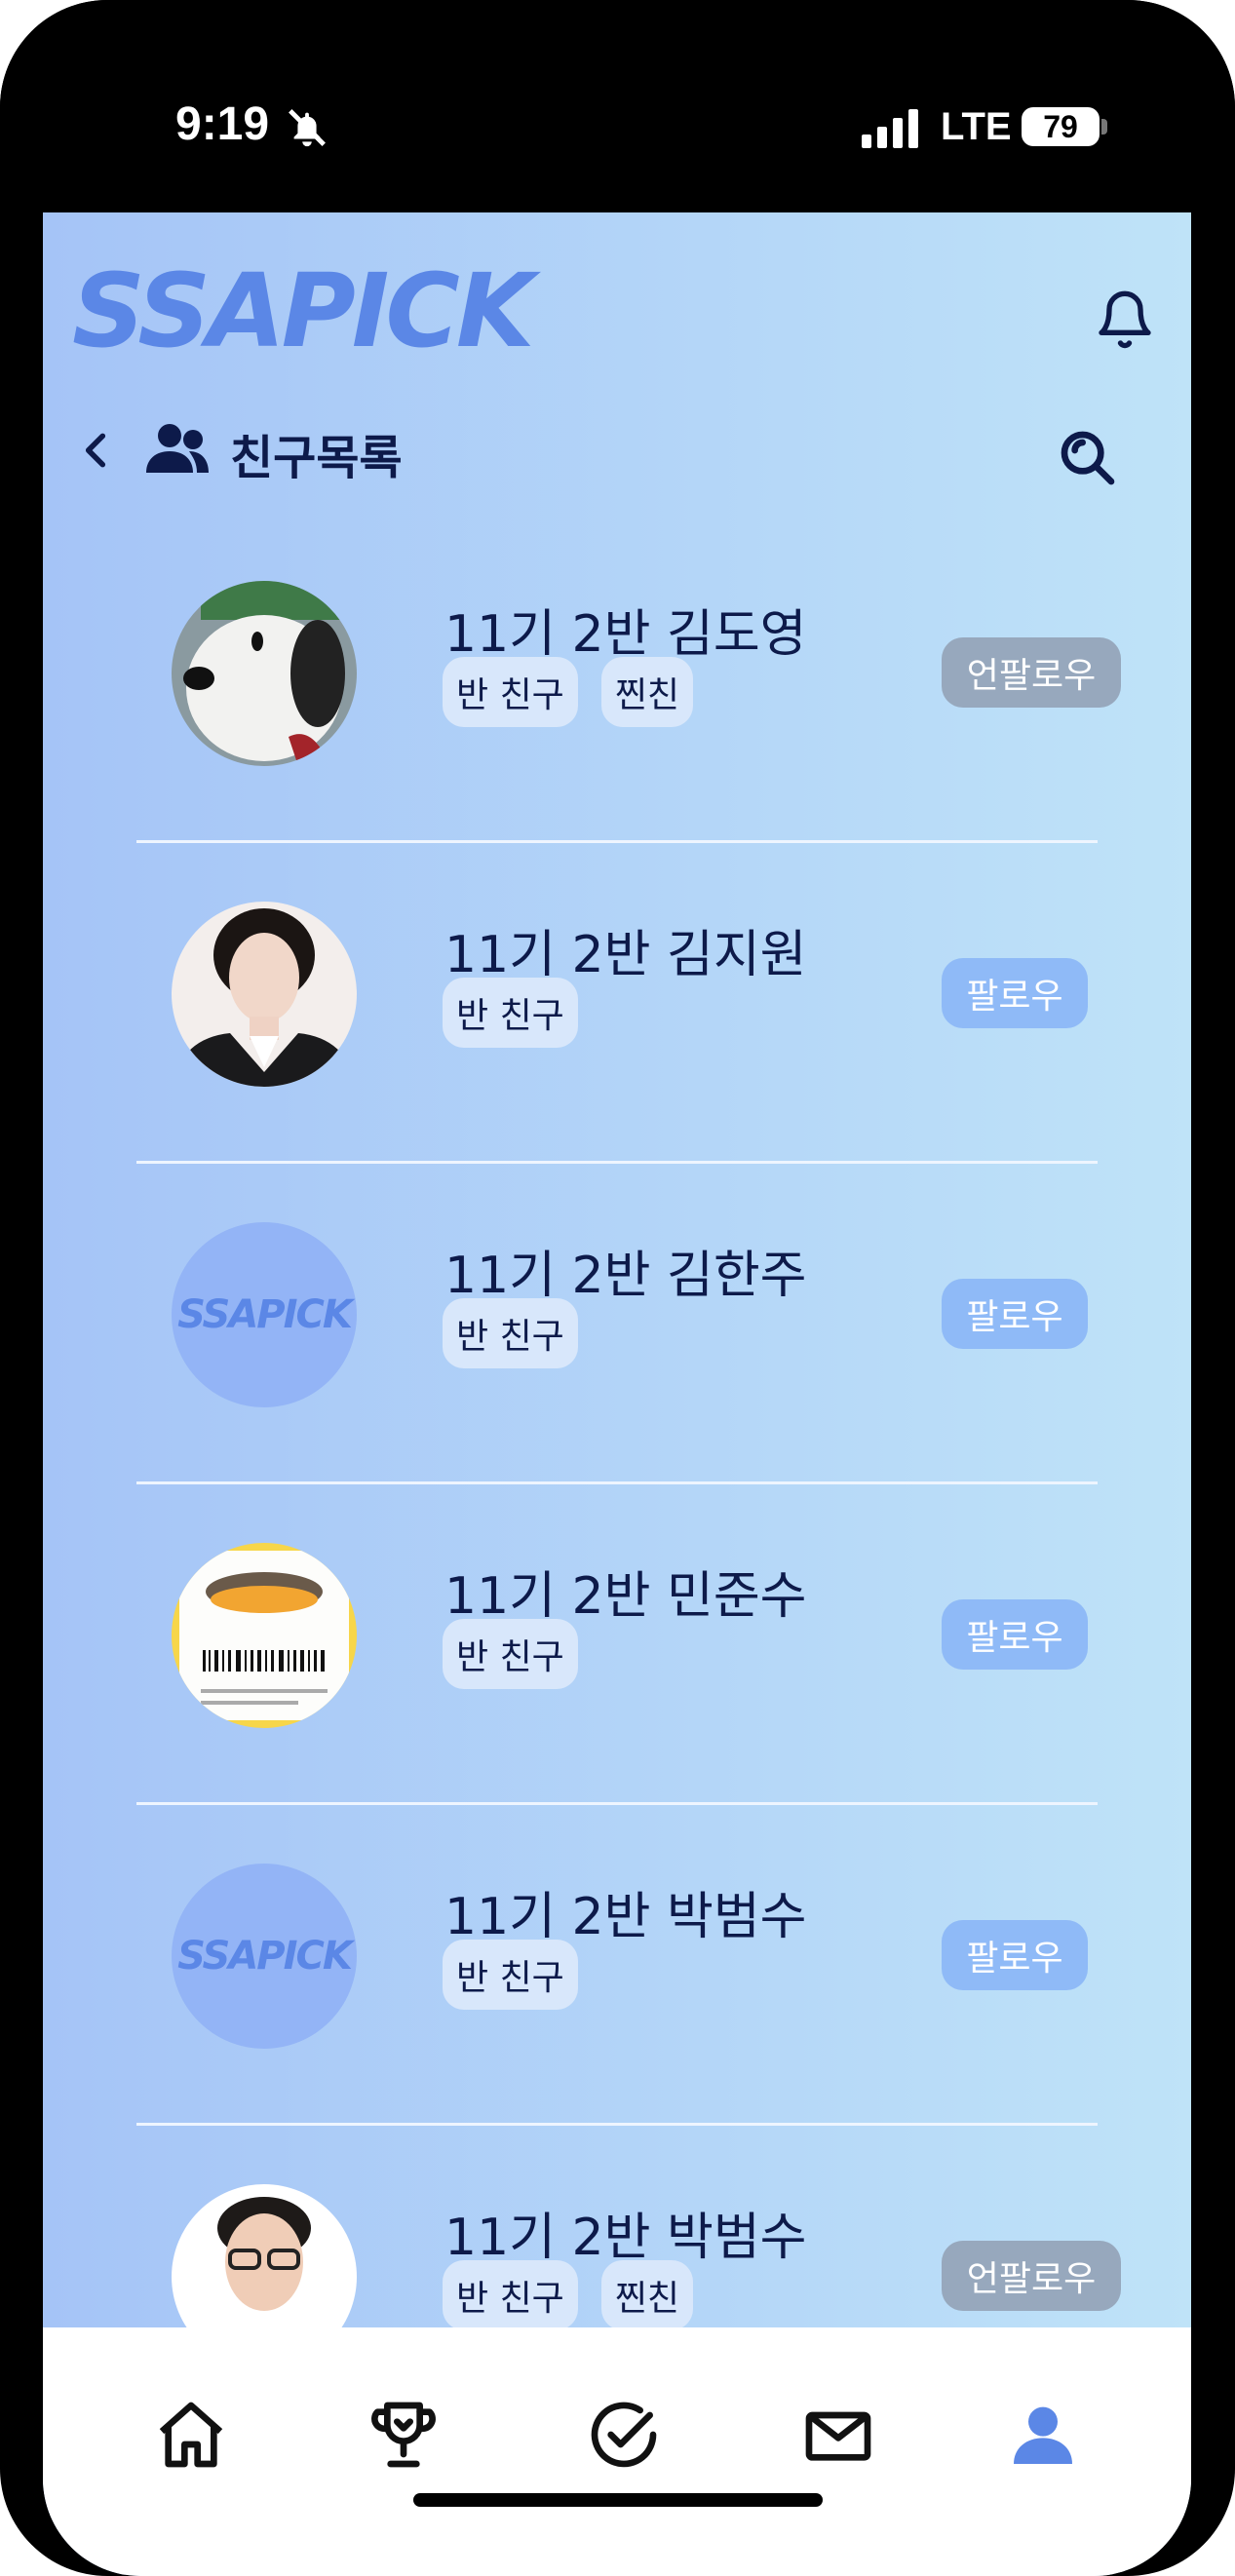 The height and width of the screenshot is (2576, 1235). Describe the element at coordinates (618, 2500) in the screenshot. I see `home-indicator` at that location.